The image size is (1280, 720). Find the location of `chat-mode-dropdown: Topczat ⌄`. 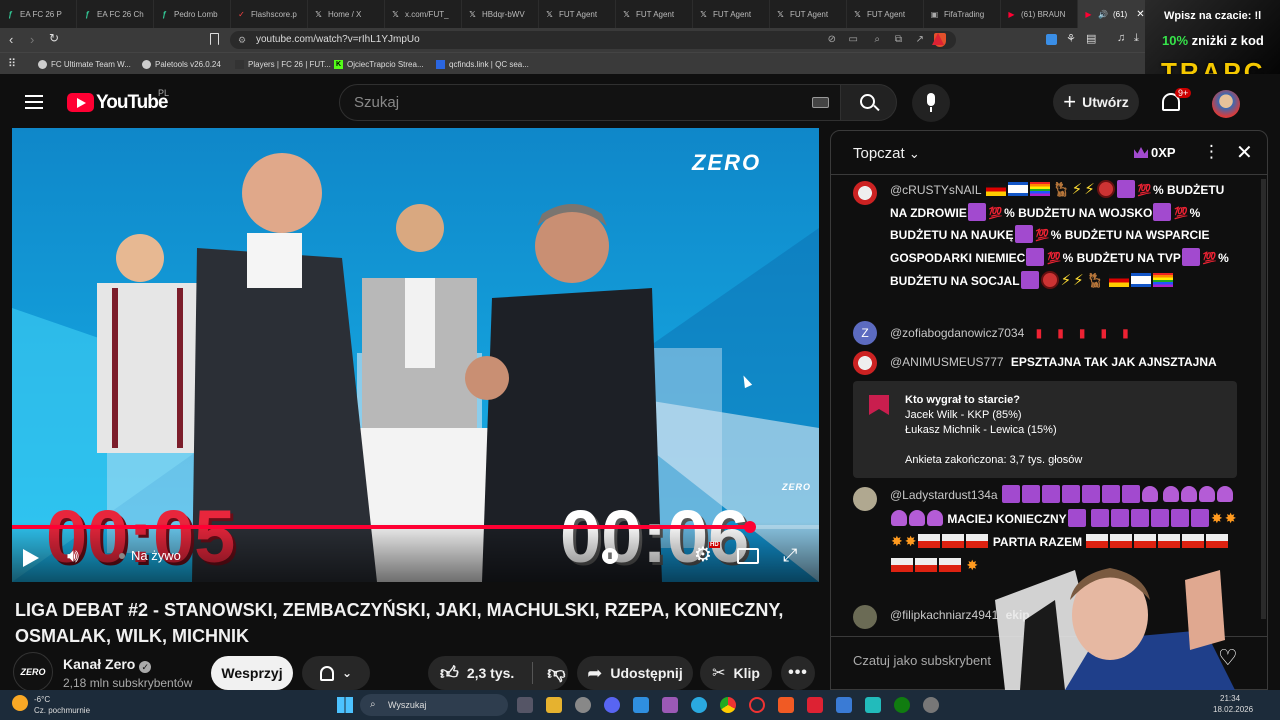

chat-mode-dropdown: Topczat ⌄ is located at coordinates (886, 153).